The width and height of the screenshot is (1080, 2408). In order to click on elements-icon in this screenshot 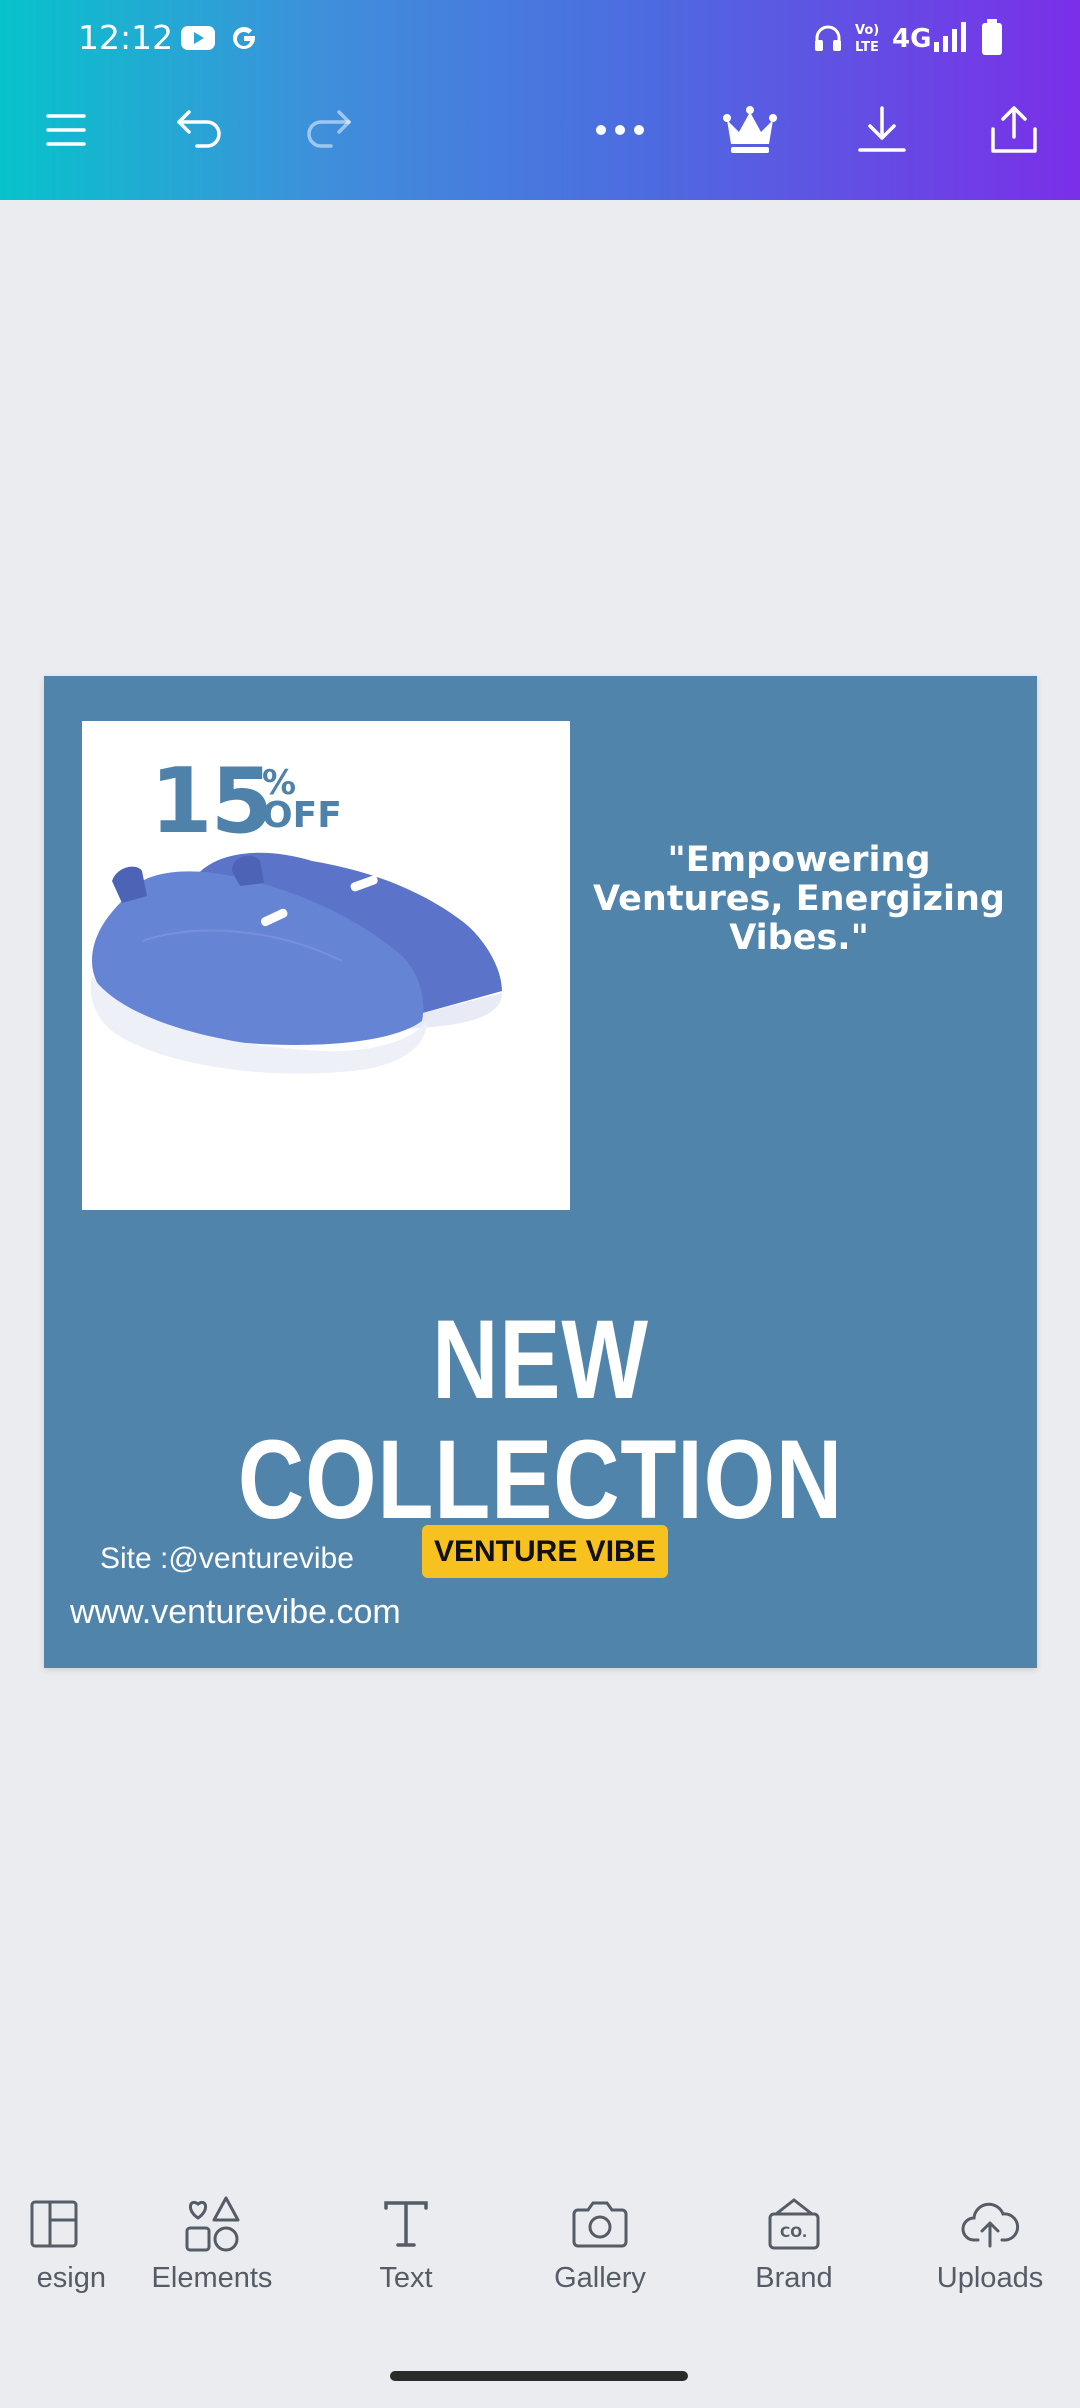, I will do `click(212, 2224)`.